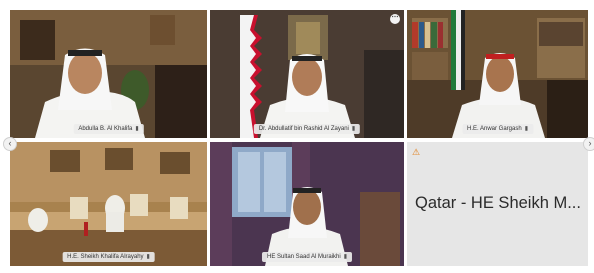 This screenshot has height=273, width=594. What do you see at coordinates (10, 144) in the screenshot?
I see `chevron-left-icon: ‹` at bounding box center [10, 144].